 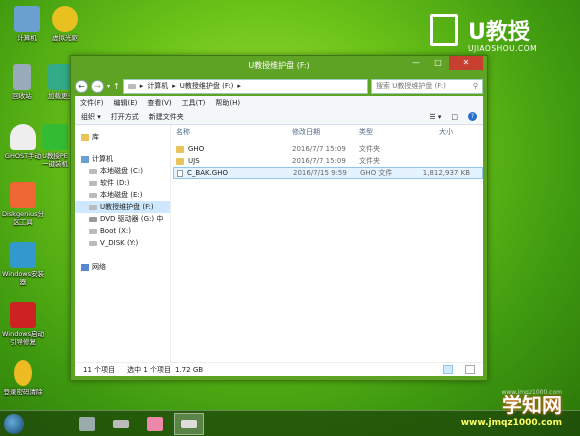 I want to click on desktop-icon-password-clear: 登录密码清除, so click(x=23, y=378).